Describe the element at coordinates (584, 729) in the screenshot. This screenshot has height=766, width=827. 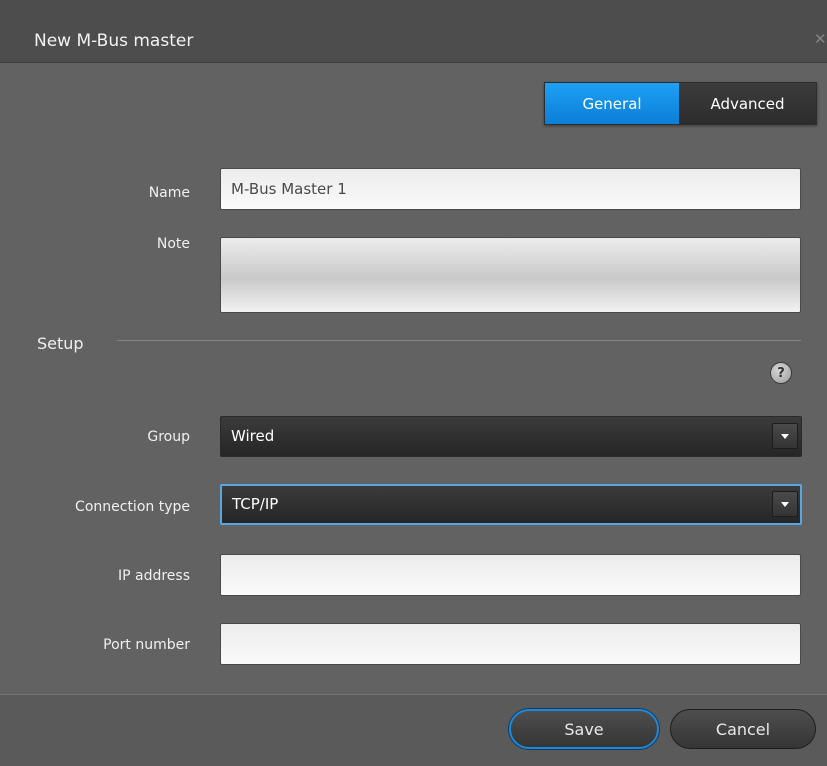
I see `save-button: Save` at that location.